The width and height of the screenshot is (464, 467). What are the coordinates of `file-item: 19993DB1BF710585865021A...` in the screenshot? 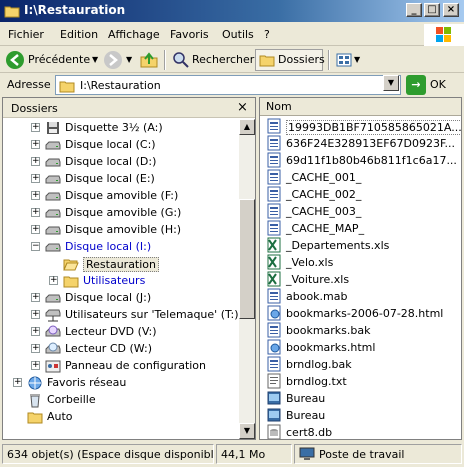 It's located at (363, 126).